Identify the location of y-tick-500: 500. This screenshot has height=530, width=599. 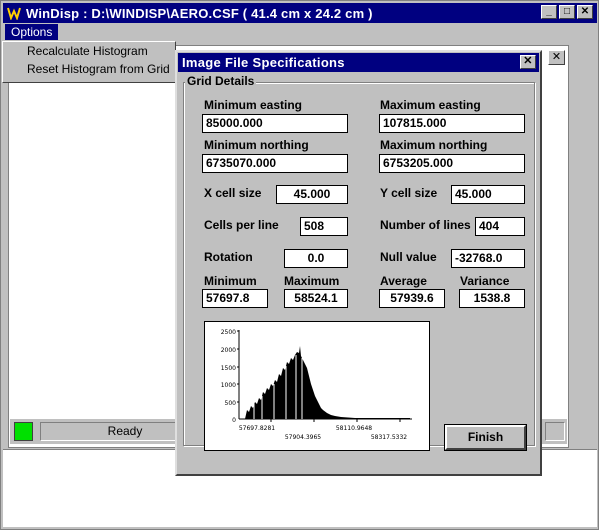
(231, 403).